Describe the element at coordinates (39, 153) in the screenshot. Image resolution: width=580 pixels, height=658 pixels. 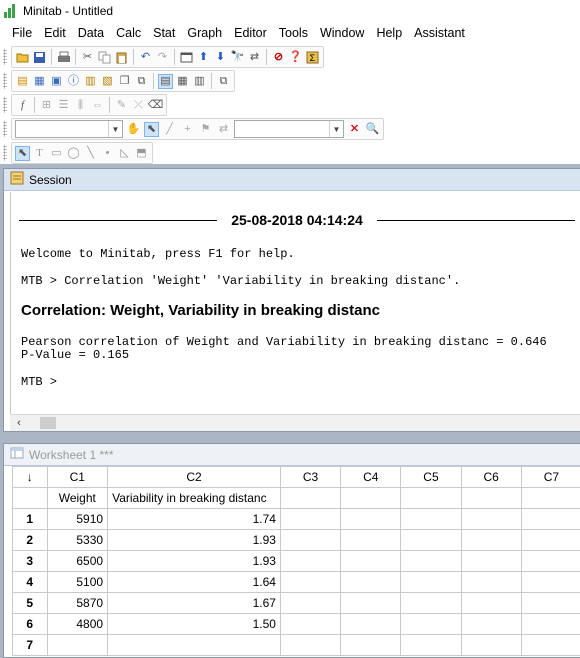
I see `text-tool-icon: T` at that location.